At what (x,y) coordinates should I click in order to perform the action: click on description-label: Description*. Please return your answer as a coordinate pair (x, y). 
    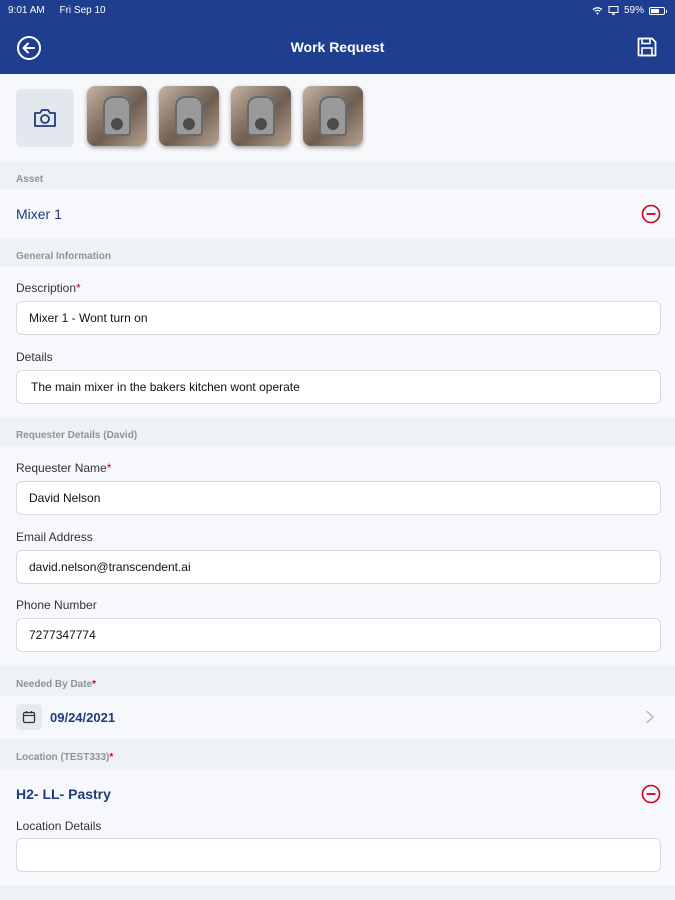
    Looking at the image, I should click on (48, 288).